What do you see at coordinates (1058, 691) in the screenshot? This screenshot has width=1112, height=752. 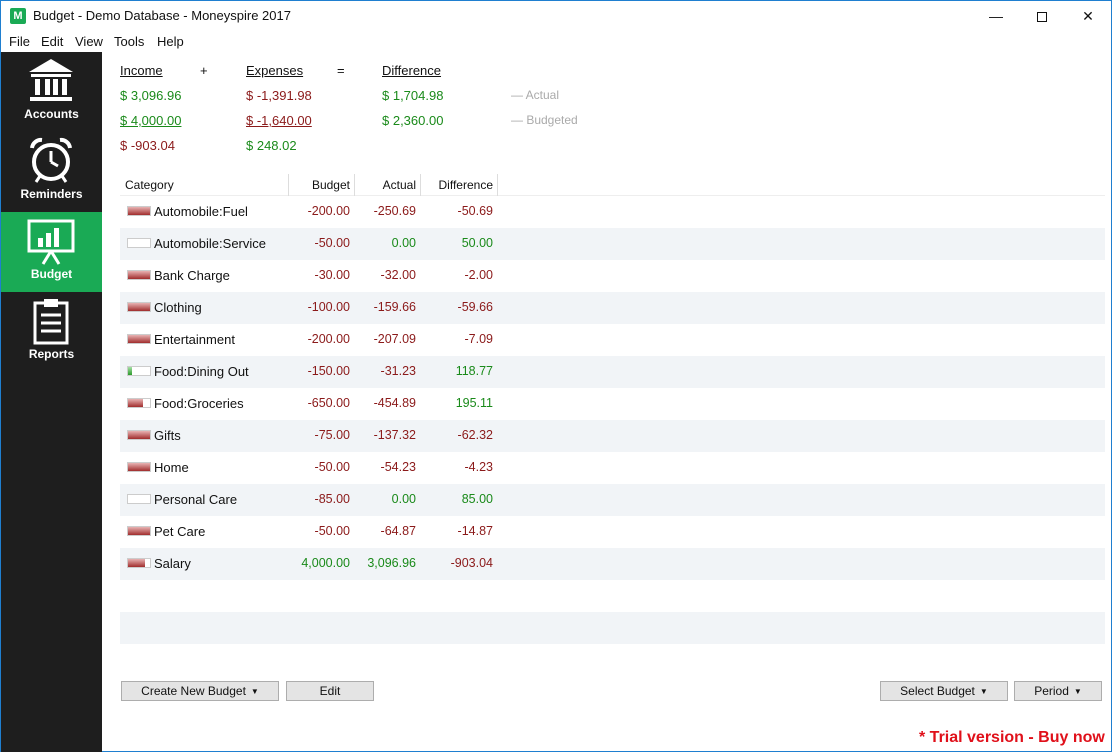 I see `period-button: Period ▼` at bounding box center [1058, 691].